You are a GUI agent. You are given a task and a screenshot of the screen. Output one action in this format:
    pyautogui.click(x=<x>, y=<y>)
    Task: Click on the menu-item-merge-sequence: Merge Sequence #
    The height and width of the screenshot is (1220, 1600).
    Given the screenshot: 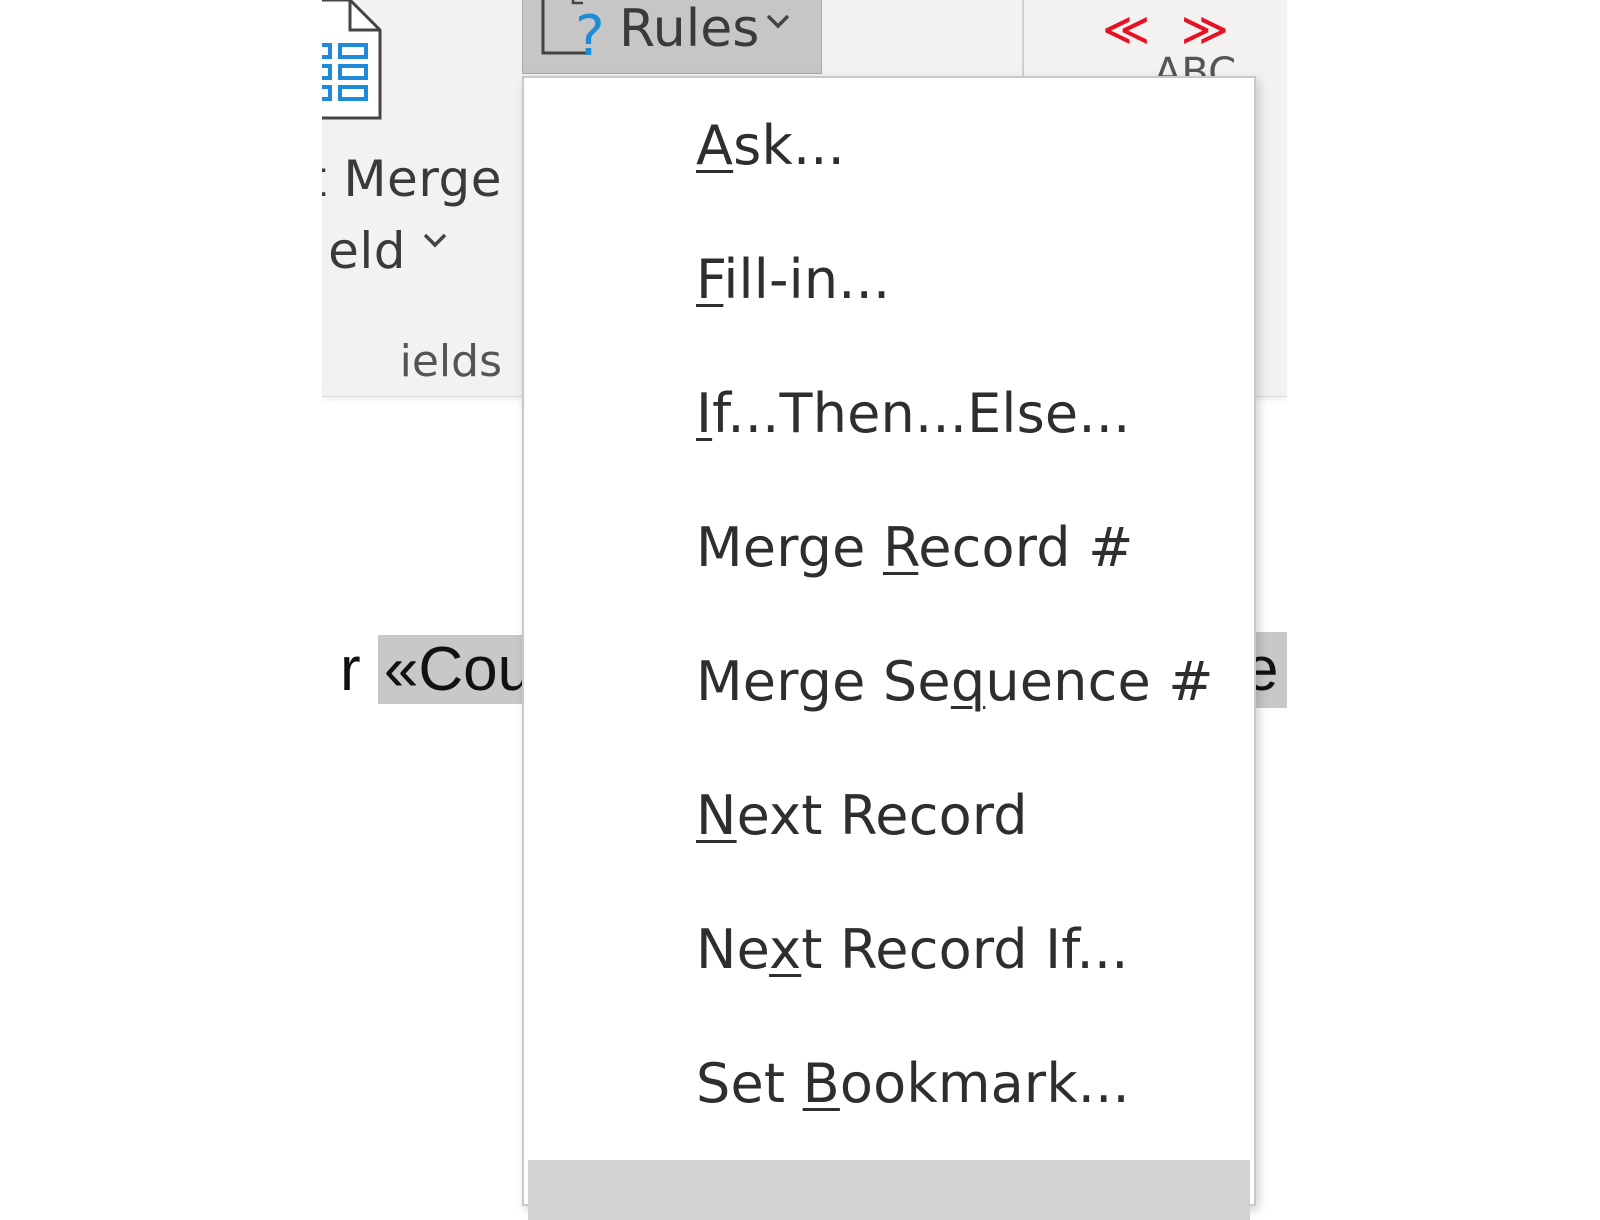 What is the action you would take?
    pyautogui.click(x=889, y=681)
    